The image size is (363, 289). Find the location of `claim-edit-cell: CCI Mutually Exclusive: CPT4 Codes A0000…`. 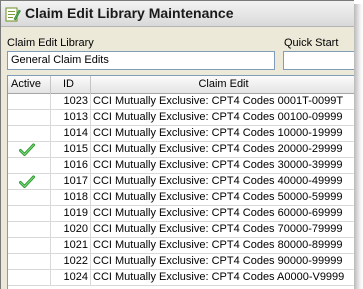

claim-edit-cell: CCI Mutually Exclusive: CPT4 Codes A0000… is located at coordinates (219, 277).